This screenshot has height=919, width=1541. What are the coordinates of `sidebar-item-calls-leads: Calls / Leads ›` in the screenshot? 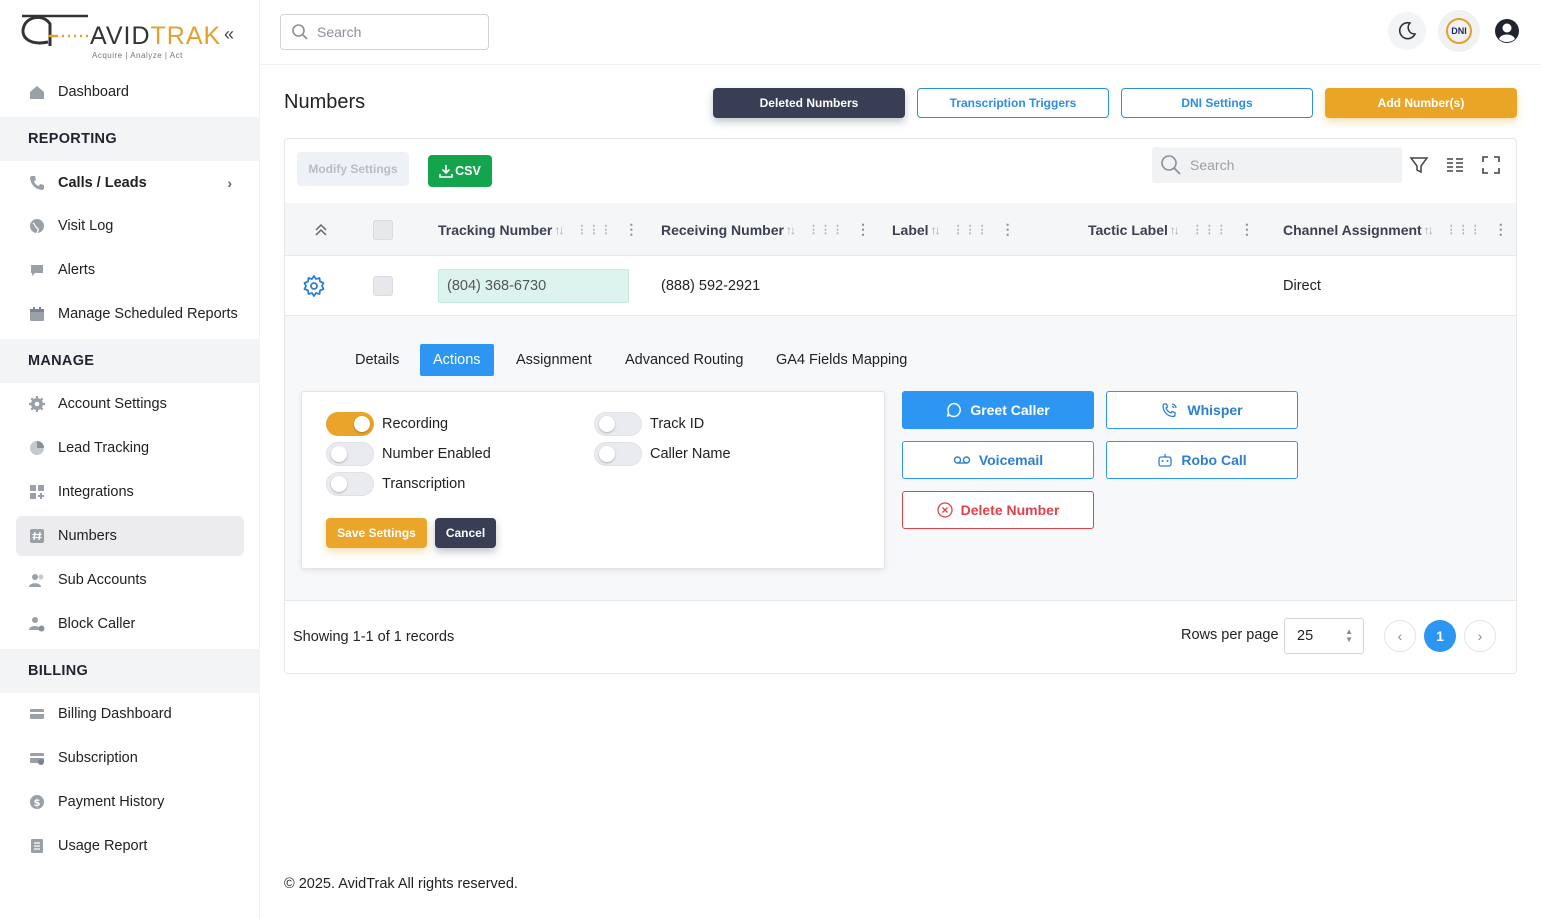 It's located at (130, 183).